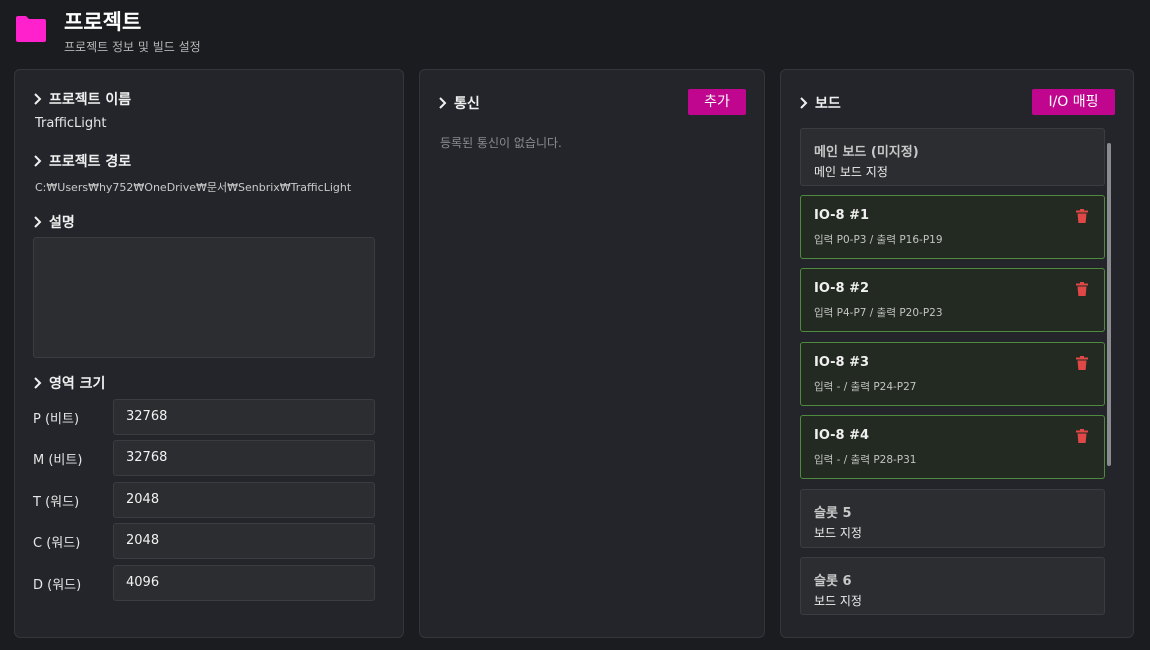  Describe the element at coordinates (828, 104) in the screenshot. I see `board-label: 보드` at that location.